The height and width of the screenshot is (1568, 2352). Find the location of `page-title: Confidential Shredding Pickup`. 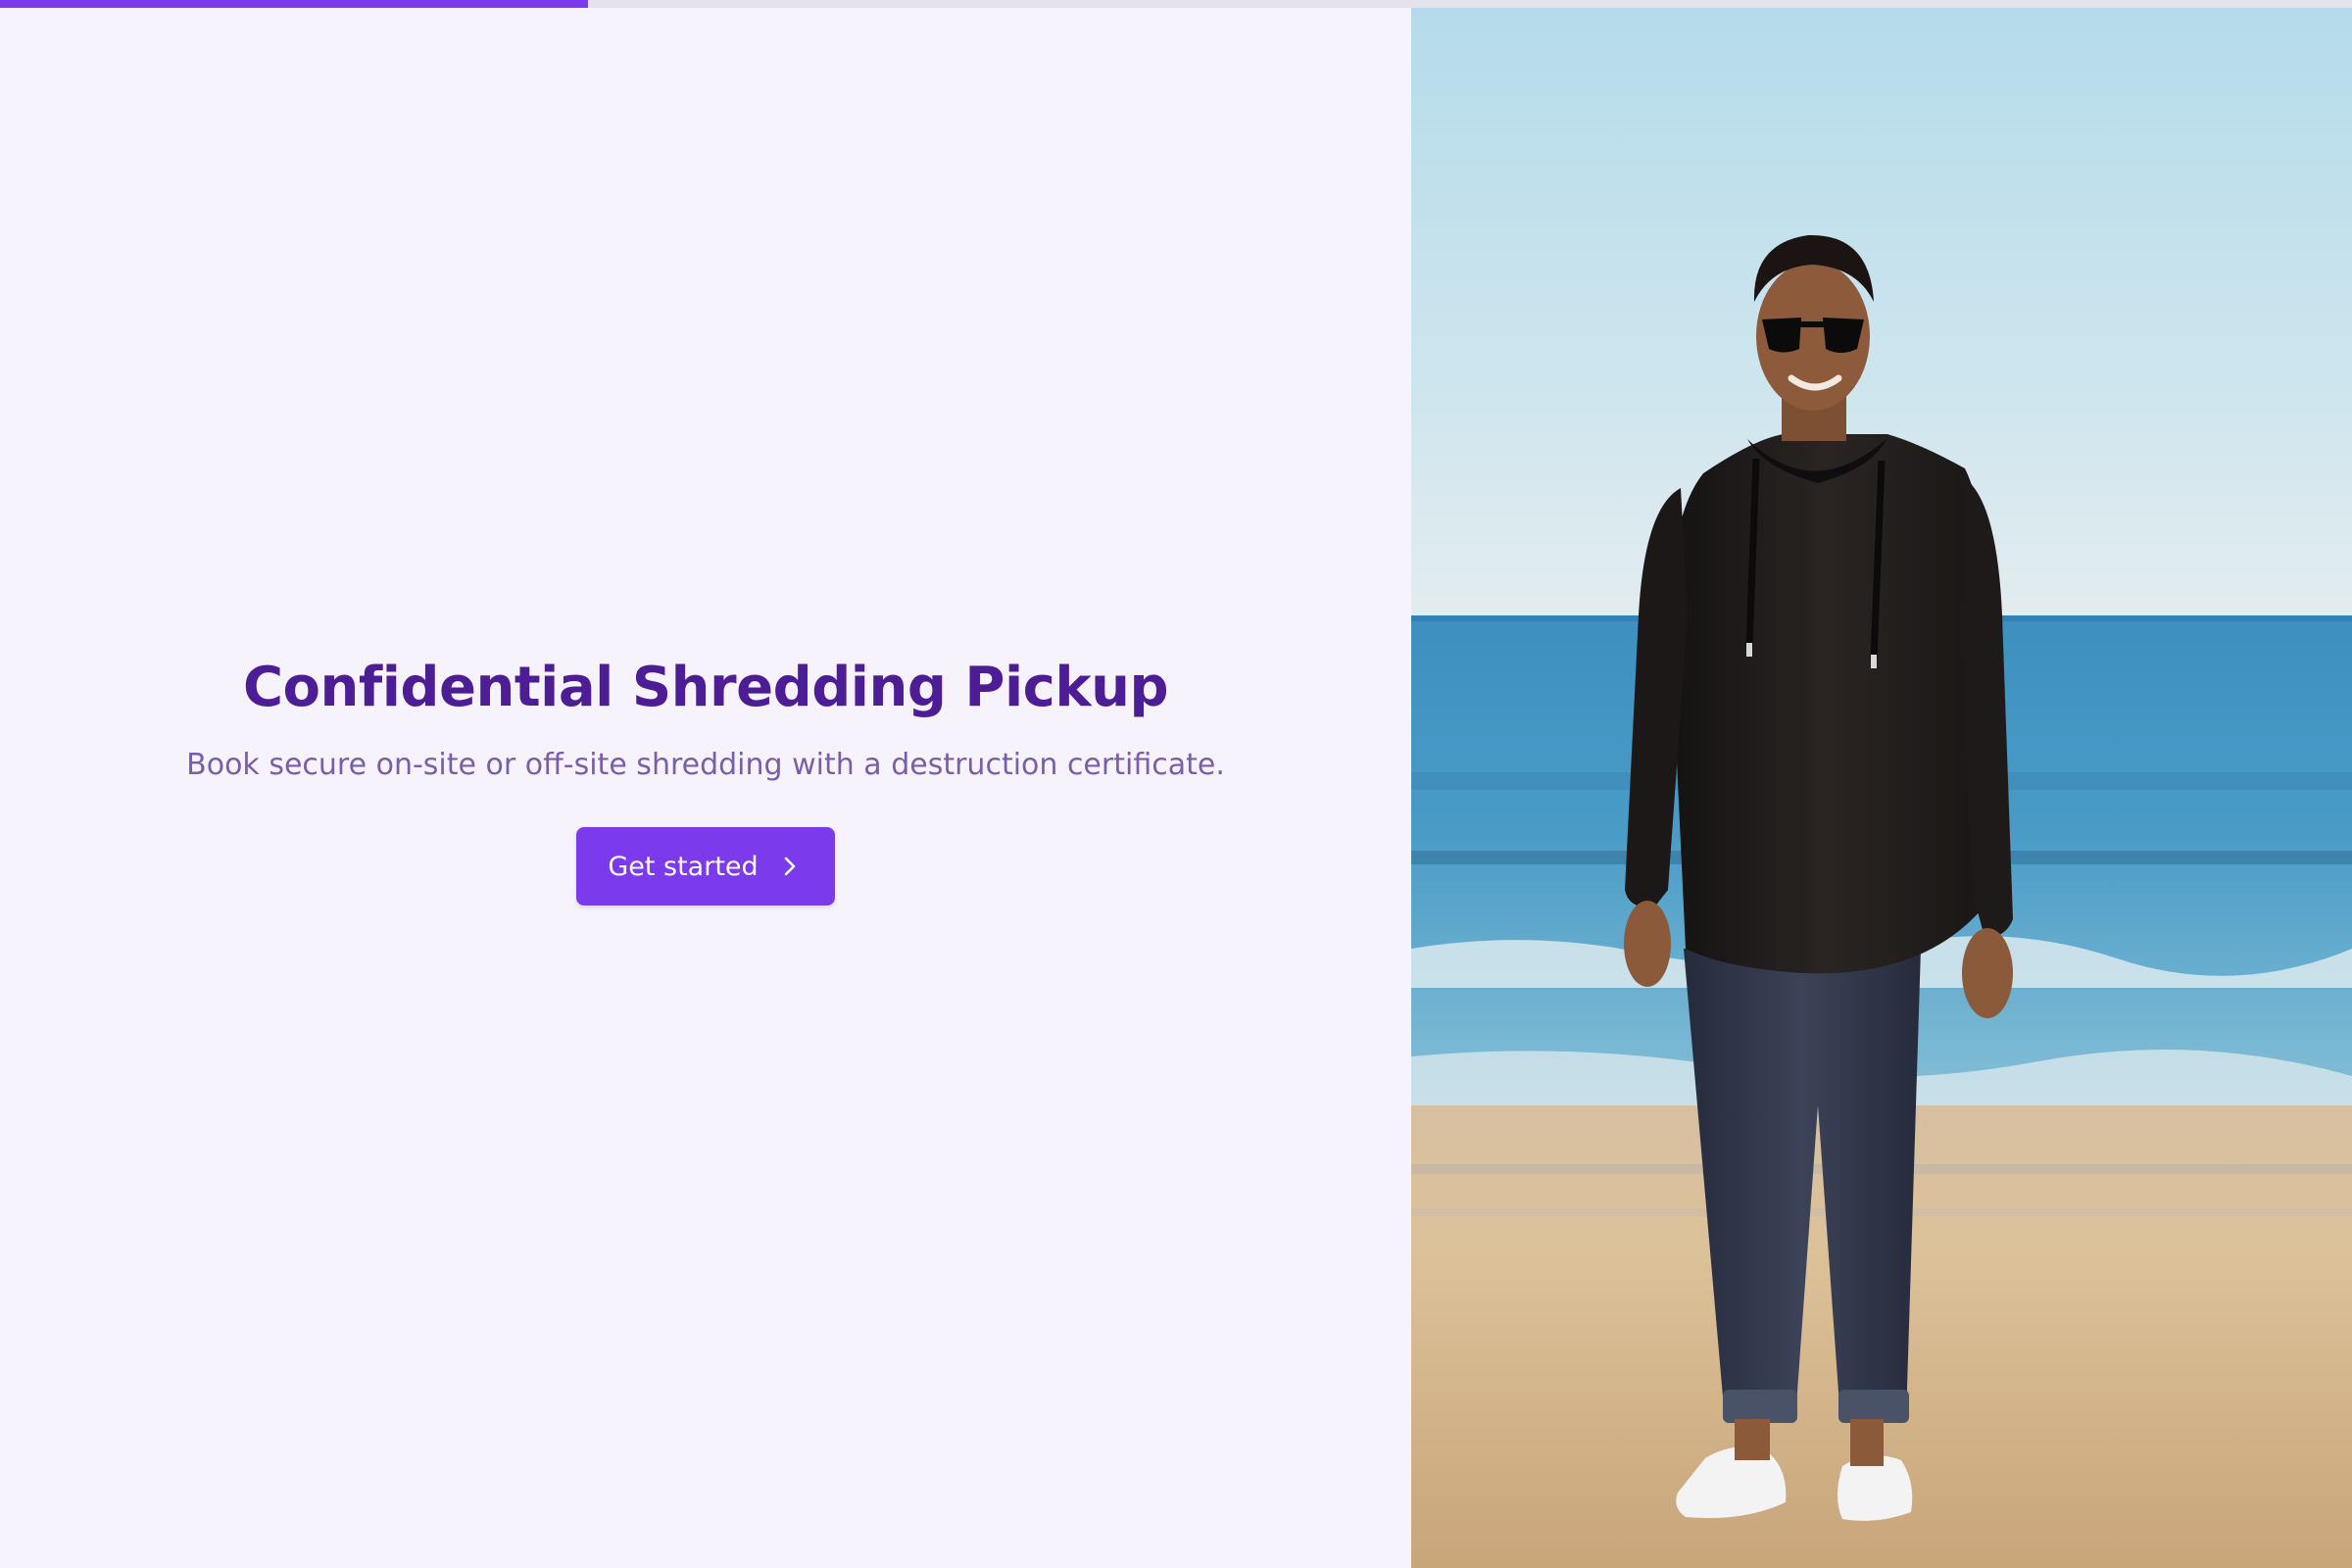

page-title: Confidential Shredding Pickup is located at coordinates (705, 687).